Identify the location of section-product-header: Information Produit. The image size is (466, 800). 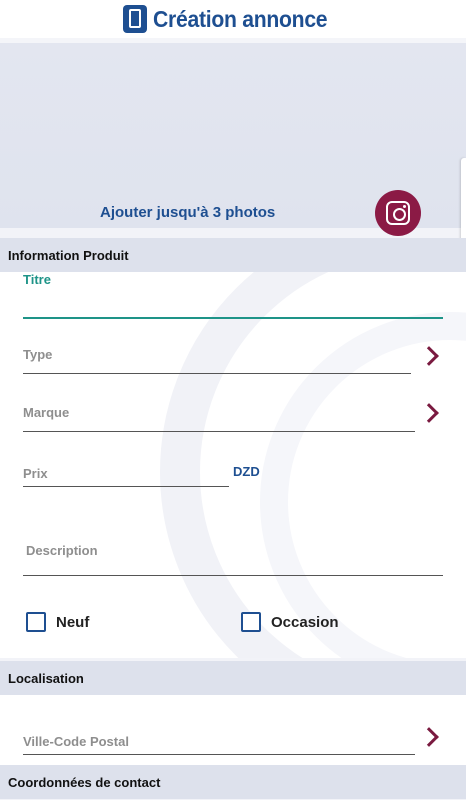
(233, 255).